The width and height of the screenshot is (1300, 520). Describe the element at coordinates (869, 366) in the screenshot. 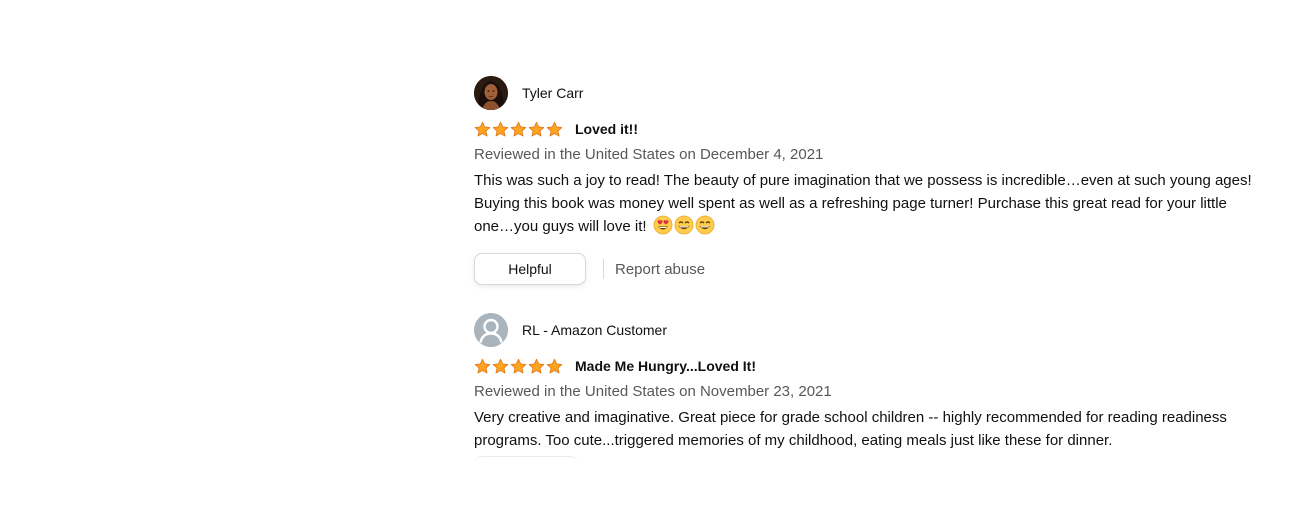

I see `review-title-row: Made Me Hungry...Loved It!` at that location.